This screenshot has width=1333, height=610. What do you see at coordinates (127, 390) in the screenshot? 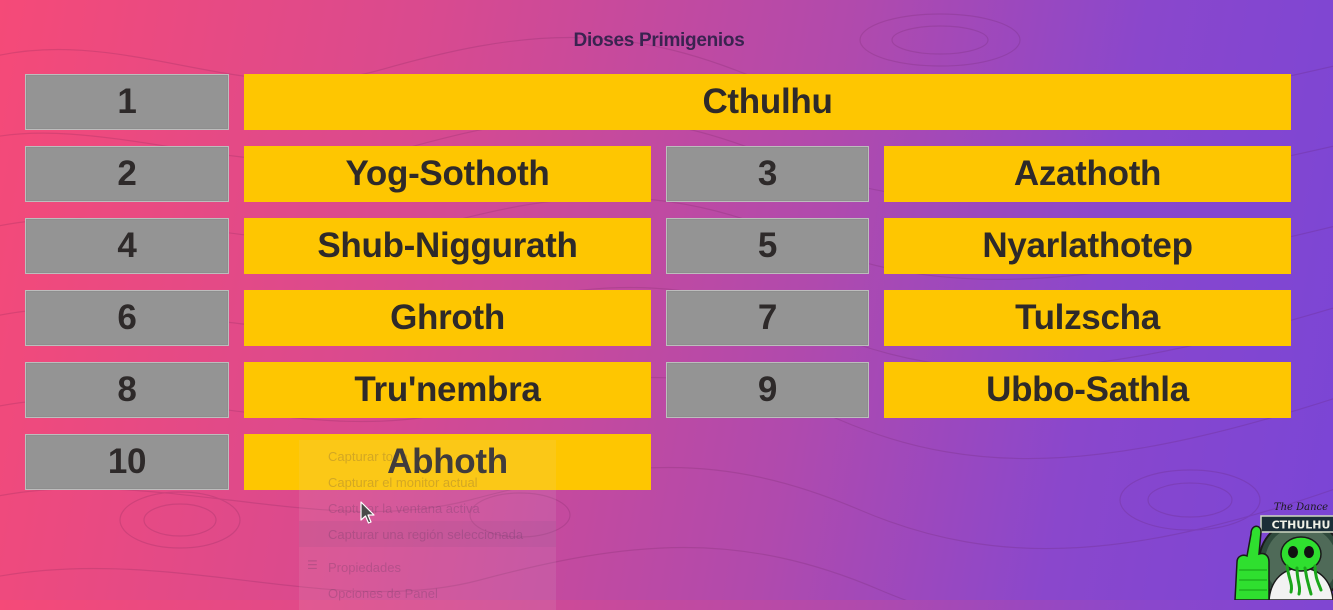
I see `rank-8-number: 8` at bounding box center [127, 390].